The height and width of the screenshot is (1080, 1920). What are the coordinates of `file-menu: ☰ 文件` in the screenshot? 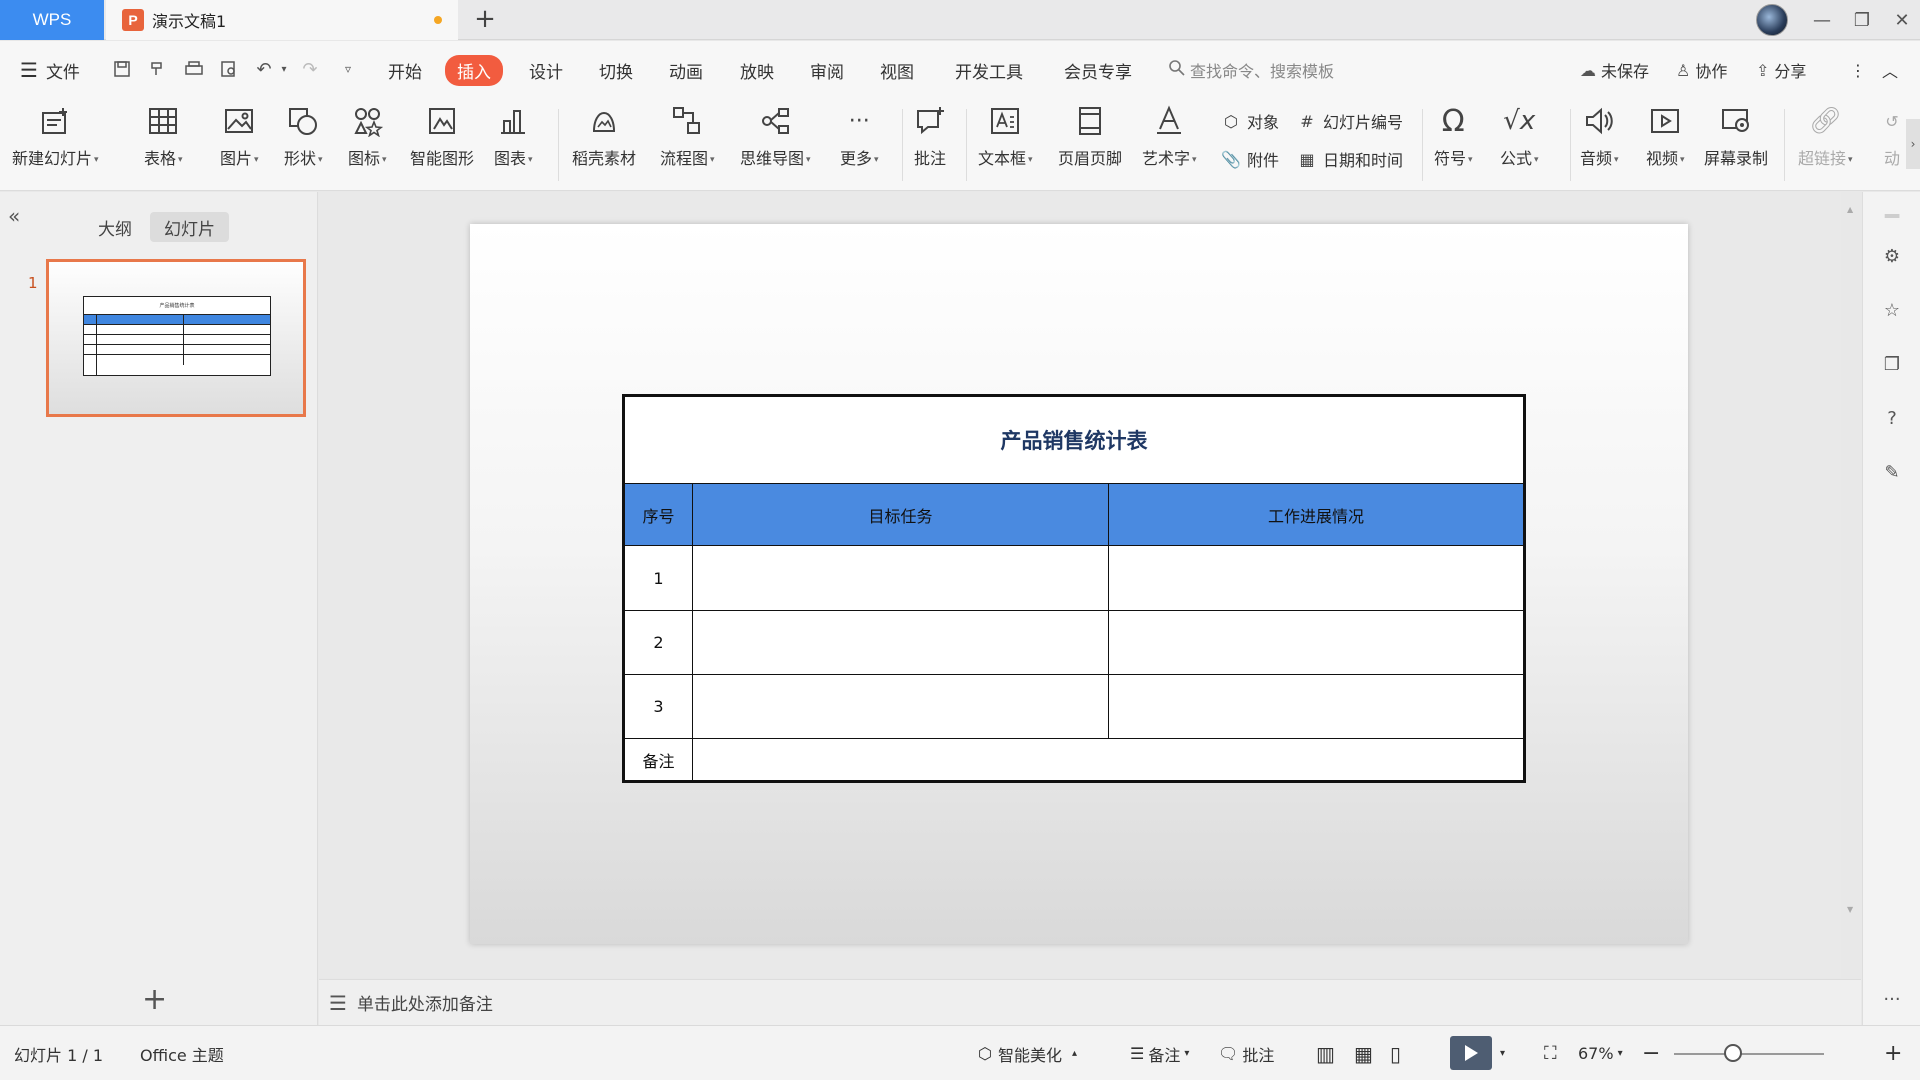 It's located at (50, 70).